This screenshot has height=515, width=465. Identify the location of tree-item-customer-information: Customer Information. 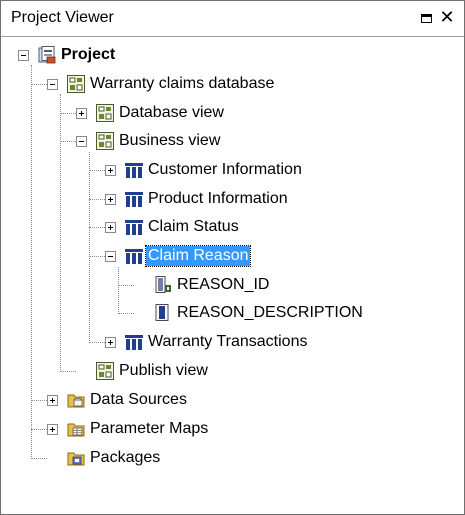
(225, 170).